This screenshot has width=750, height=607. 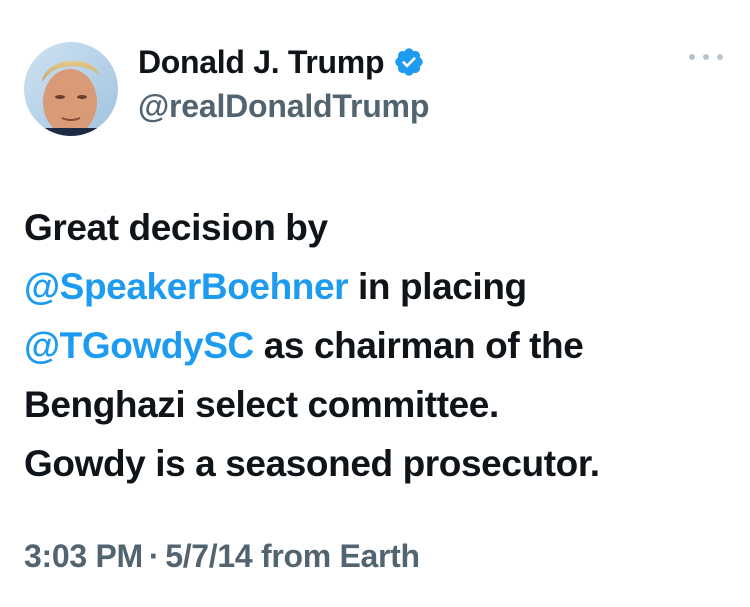 What do you see at coordinates (186, 286) in the screenshot?
I see `mention-speakerboehner: @SpeakerBoehner` at bounding box center [186, 286].